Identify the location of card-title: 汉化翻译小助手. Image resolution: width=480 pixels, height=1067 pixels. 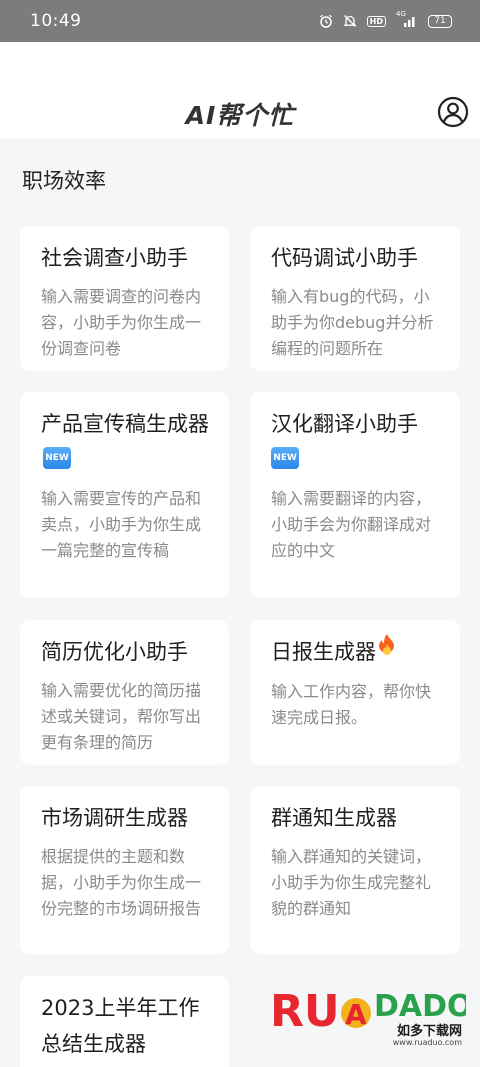
(344, 424).